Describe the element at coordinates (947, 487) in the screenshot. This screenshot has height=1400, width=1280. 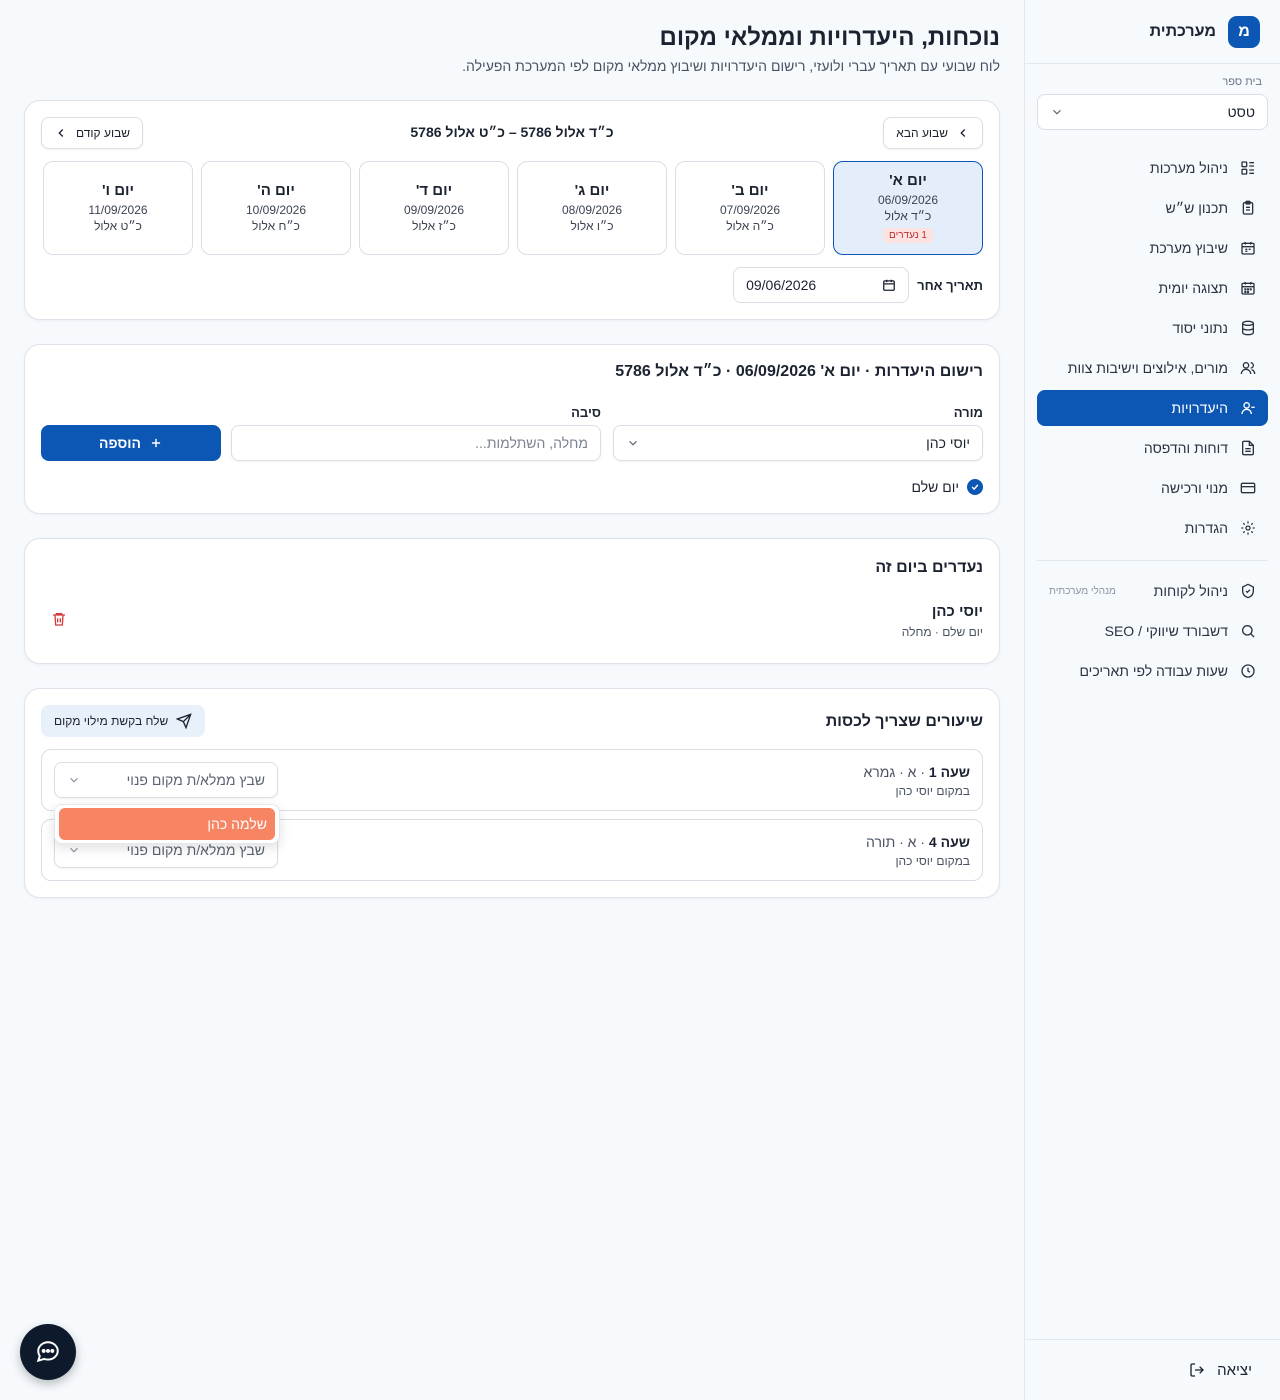
I see `full-day-checkbox: יום שלם` at that location.